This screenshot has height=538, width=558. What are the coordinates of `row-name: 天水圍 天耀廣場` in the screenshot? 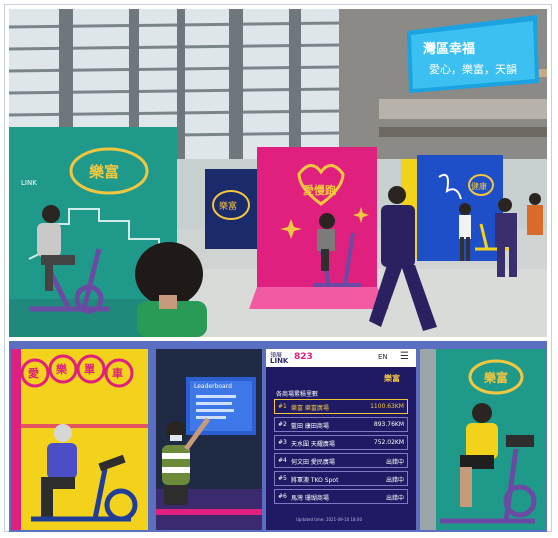 It's located at (313, 444).